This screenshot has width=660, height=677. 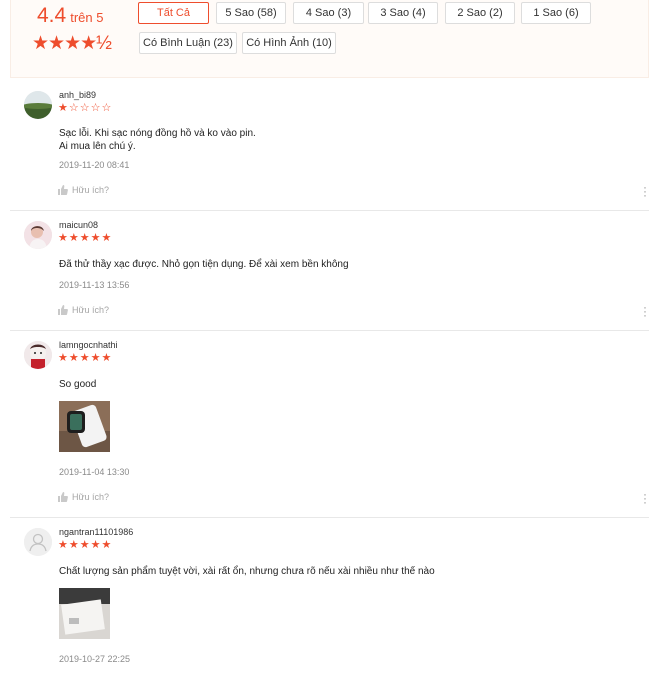 What do you see at coordinates (289, 43) in the screenshot?
I see `filter-with-images: Có Hình Ảnh (10)` at bounding box center [289, 43].